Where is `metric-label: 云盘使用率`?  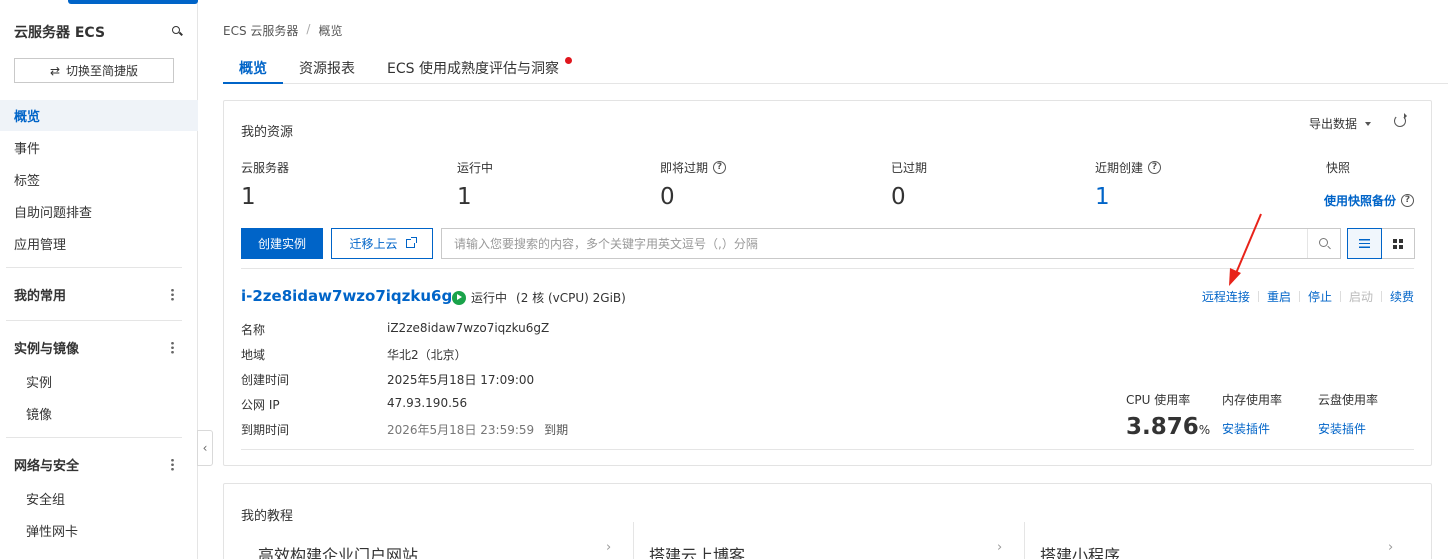
metric-label: 云盘使用率 is located at coordinates (1348, 400).